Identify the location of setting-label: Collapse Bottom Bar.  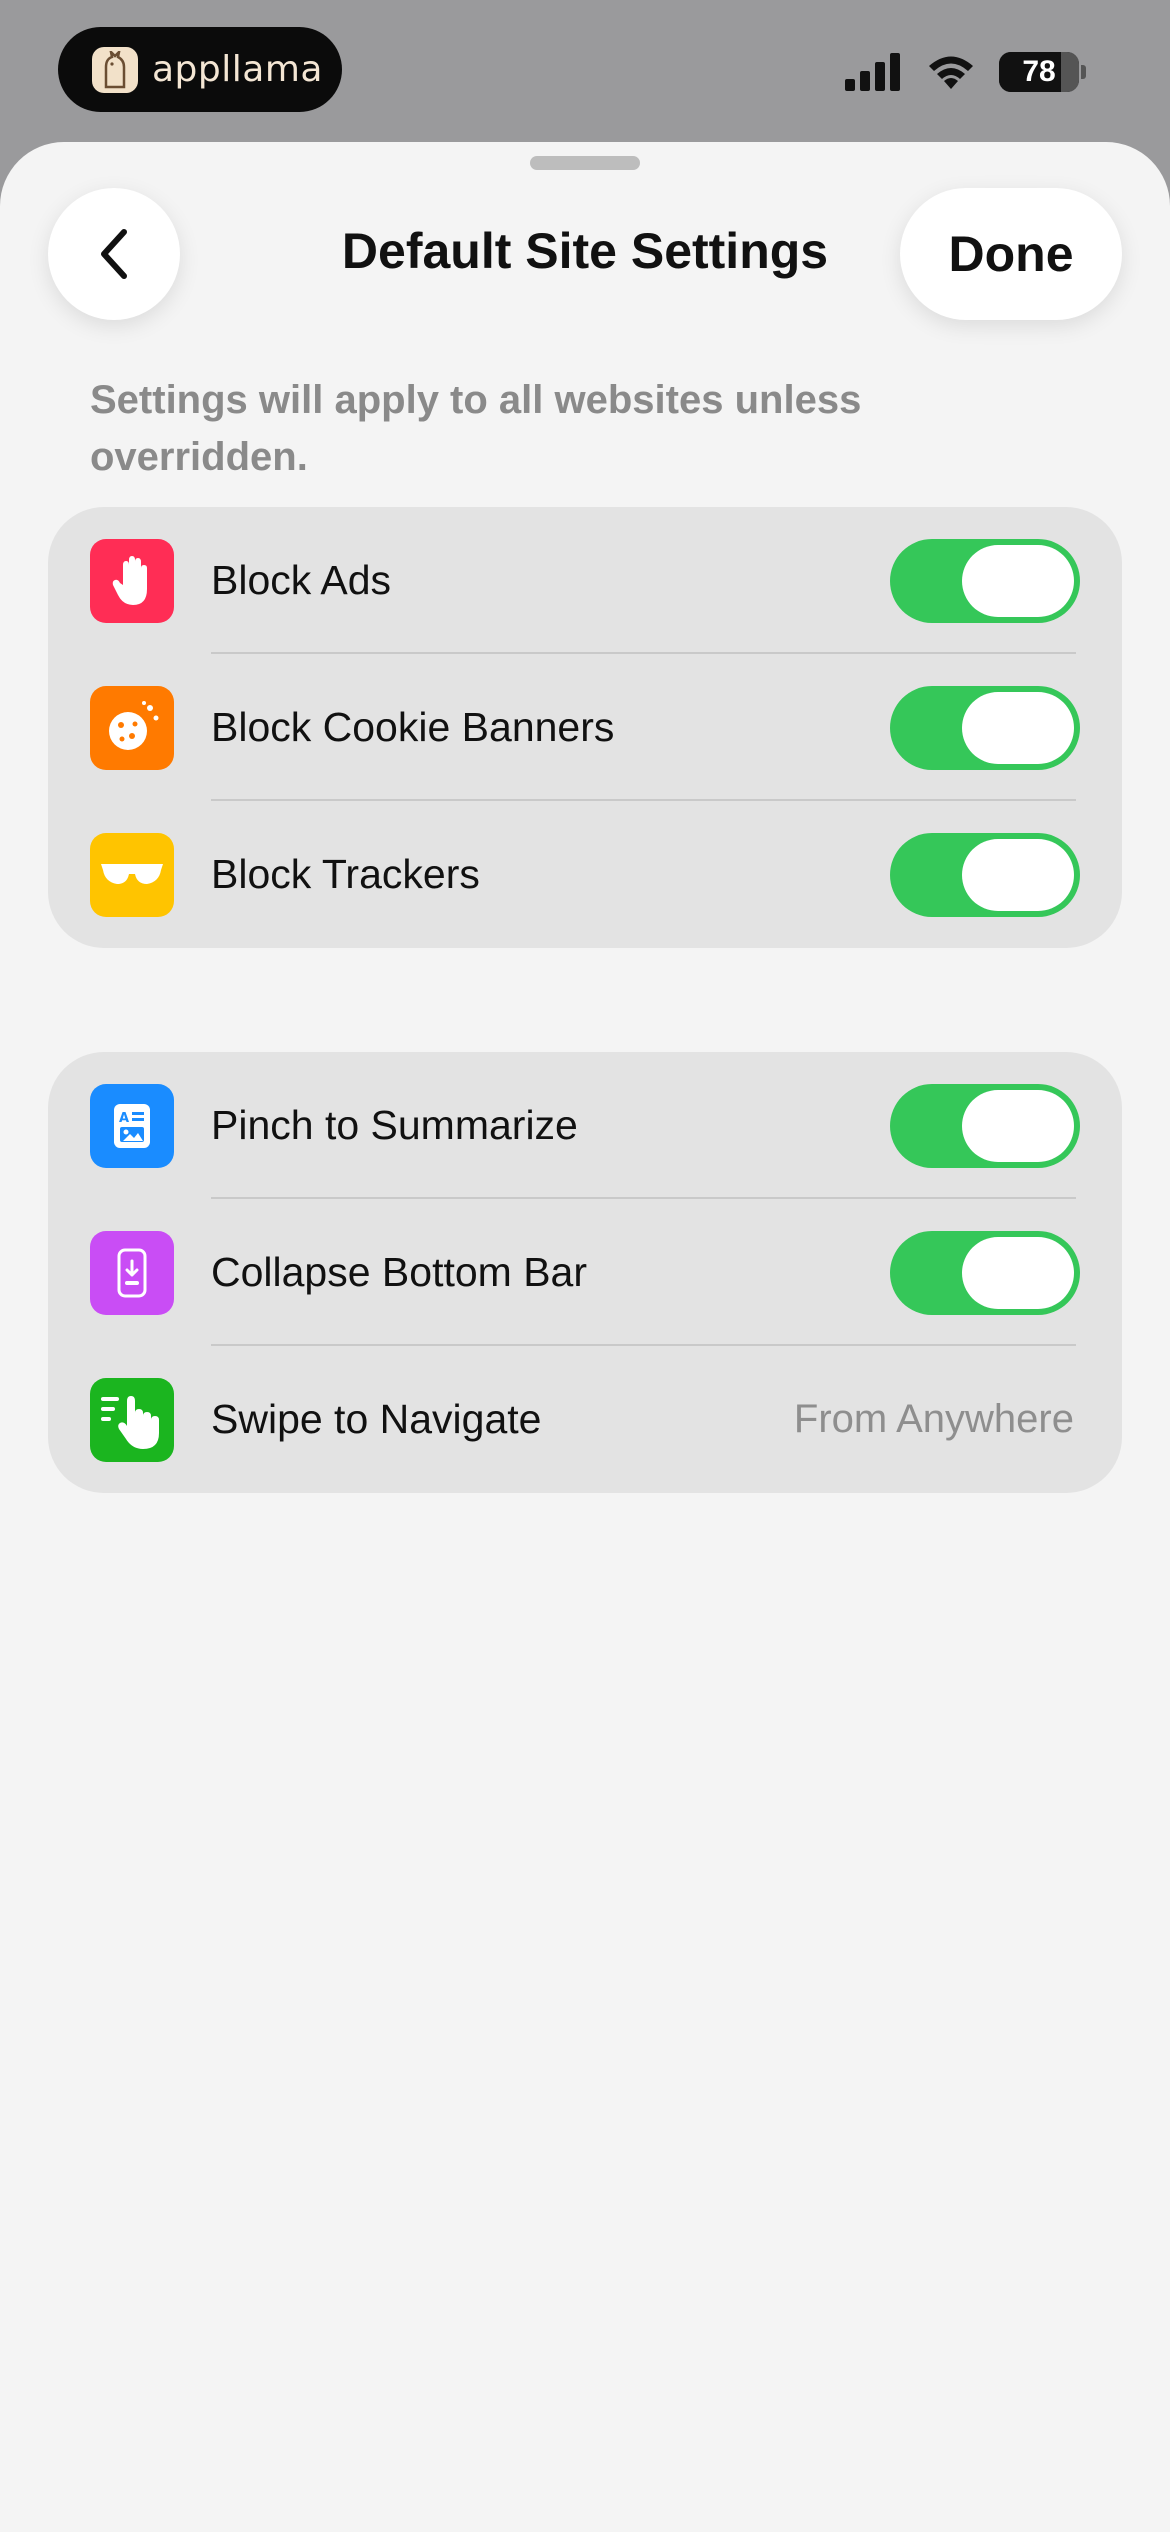
(399, 1272).